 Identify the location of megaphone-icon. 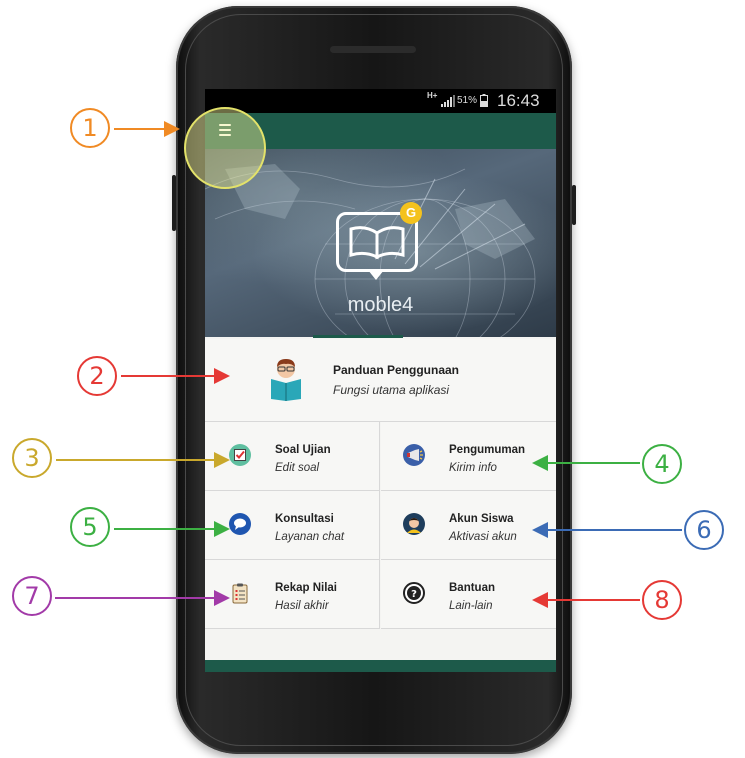
(414, 455).